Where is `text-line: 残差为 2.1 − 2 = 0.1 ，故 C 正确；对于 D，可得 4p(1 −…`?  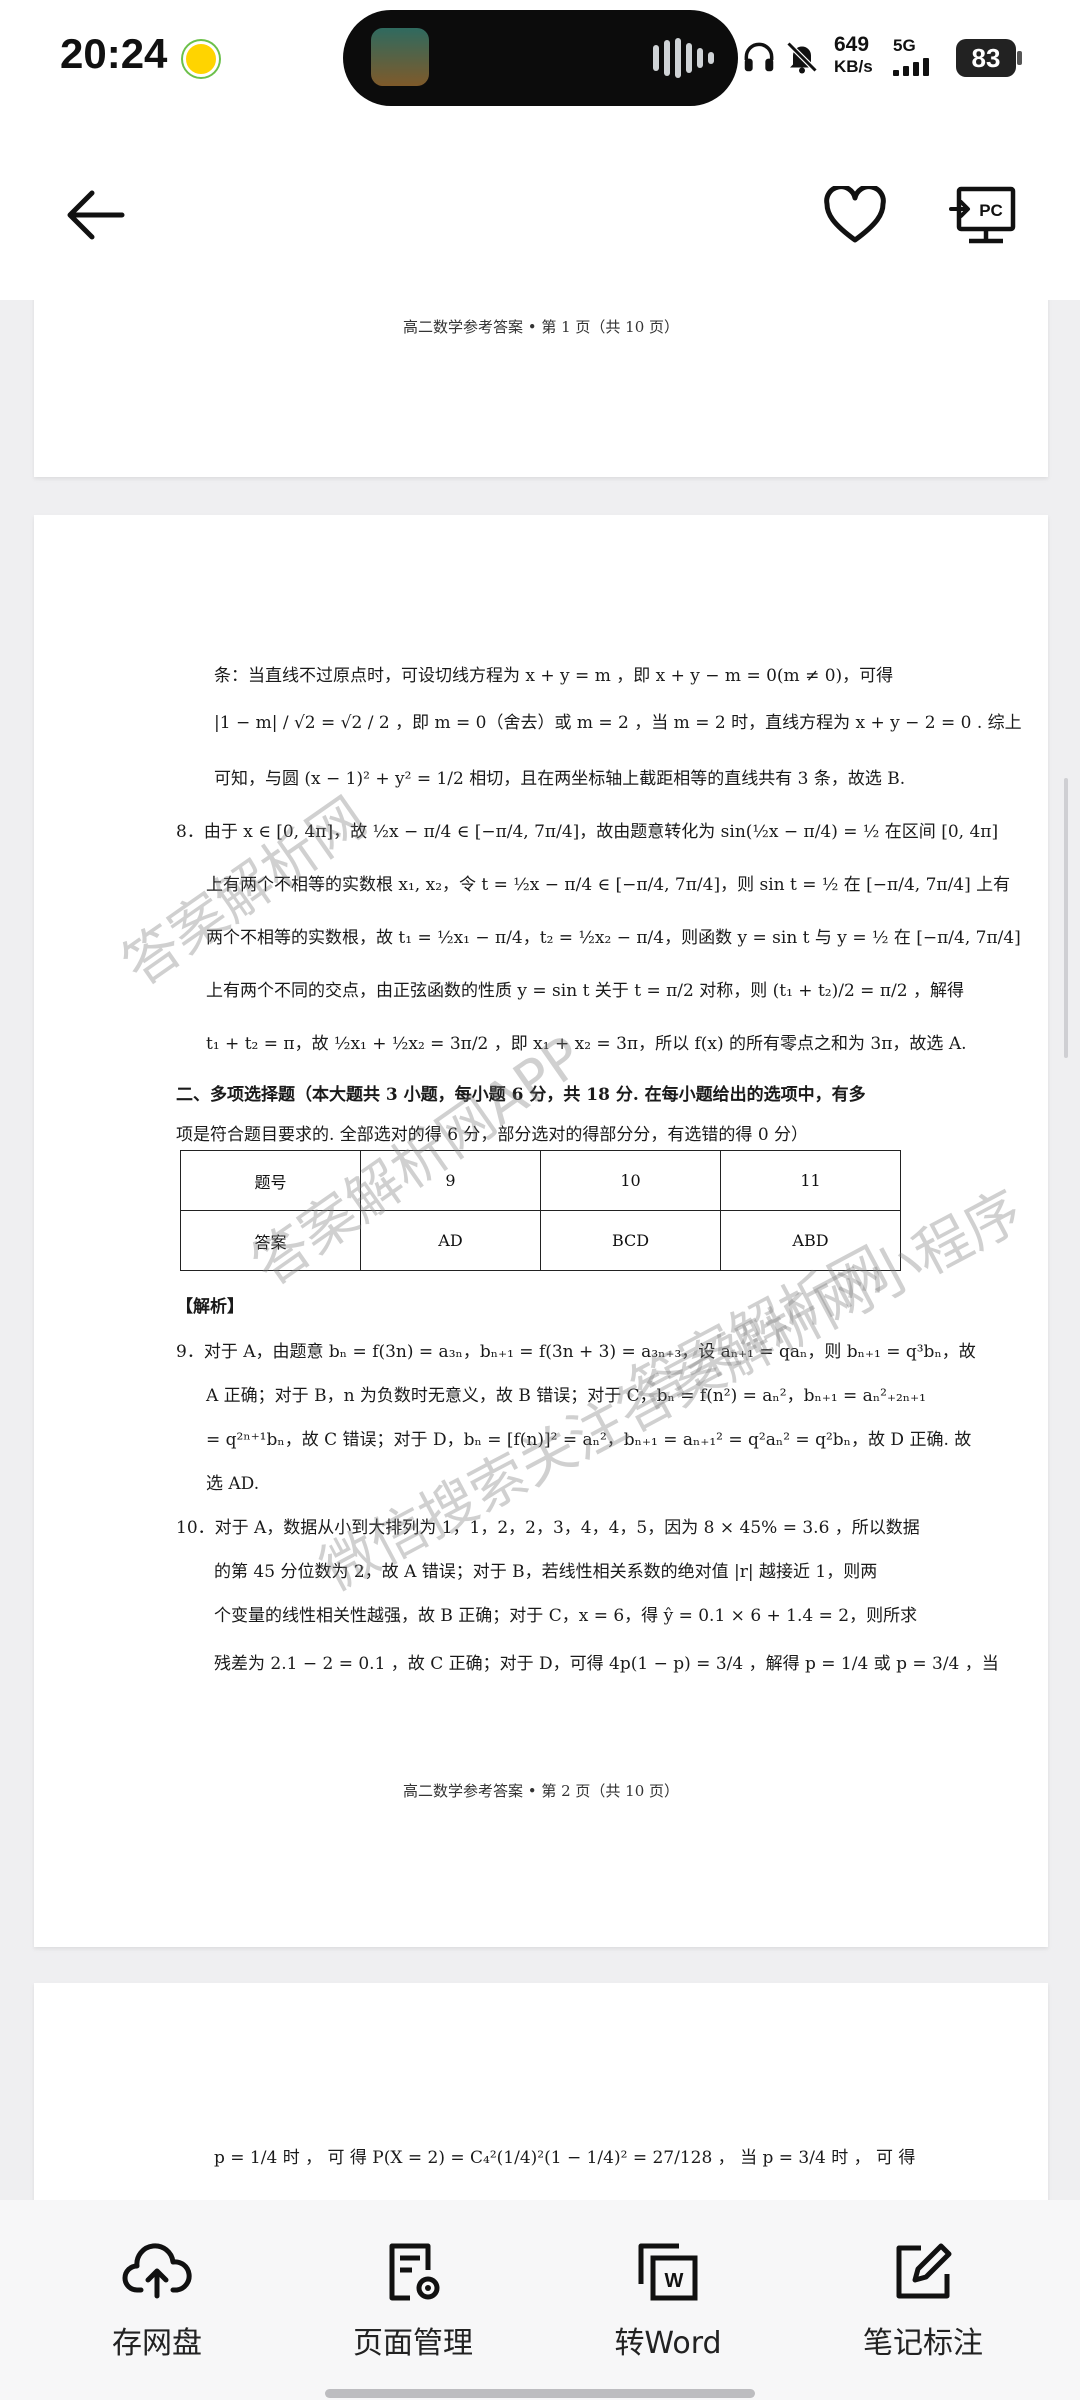
text-line: 残差为 2.1 − 2 = 0.1 ，故 C 正确；对于 D，可得 4p(1 −… is located at coordinates (606, 1664).